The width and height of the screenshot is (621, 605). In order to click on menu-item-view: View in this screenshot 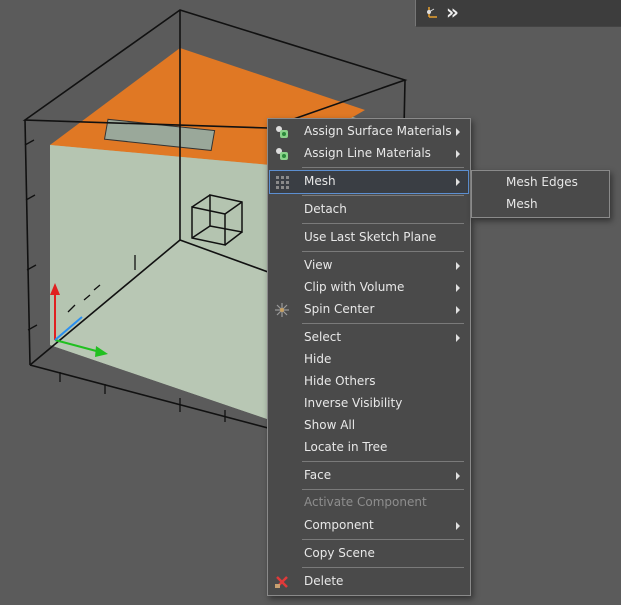, I will do `click(369, 266)`.